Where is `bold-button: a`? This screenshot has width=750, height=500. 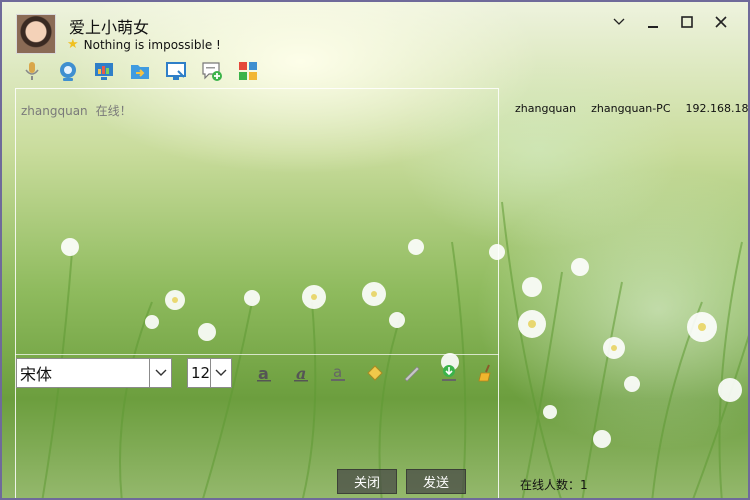
bold-button: a is located at coordinates (264, 373).